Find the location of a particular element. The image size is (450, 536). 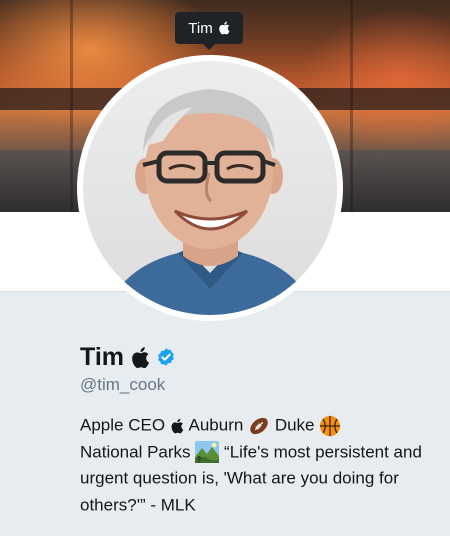

name-tooltip: Tim is located at coordinates (209, 31).